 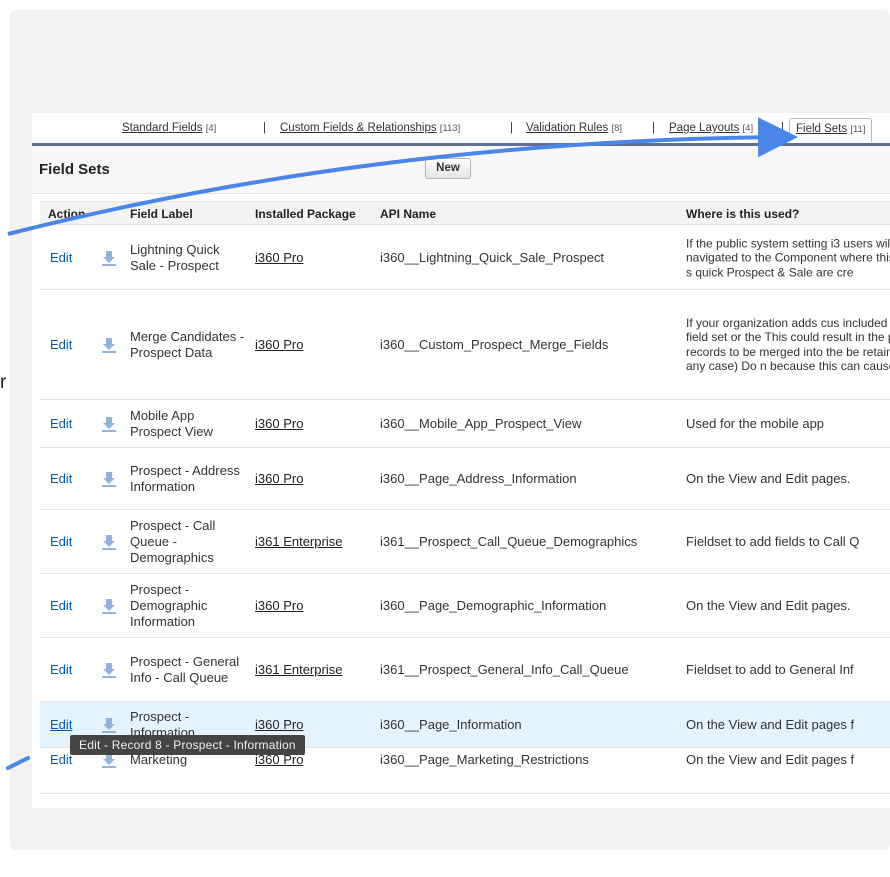 What do you see at coordinates (504, 669) in the screenshot?
I see `api-name: i361__Prospect_General_Info_Call_Queue` at bounding box center [504, 669].